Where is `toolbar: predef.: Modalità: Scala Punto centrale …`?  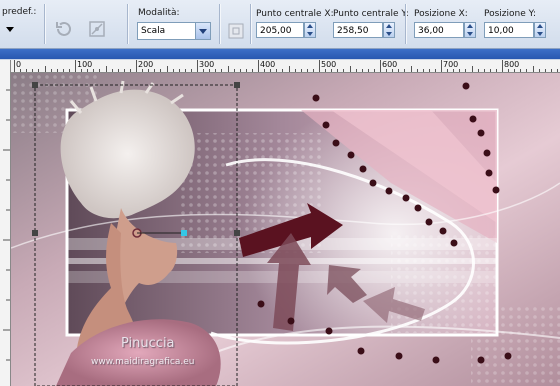 toolbar: predef.: Modalità: Scala Punto centrale … is located at coordinates (280, 24).